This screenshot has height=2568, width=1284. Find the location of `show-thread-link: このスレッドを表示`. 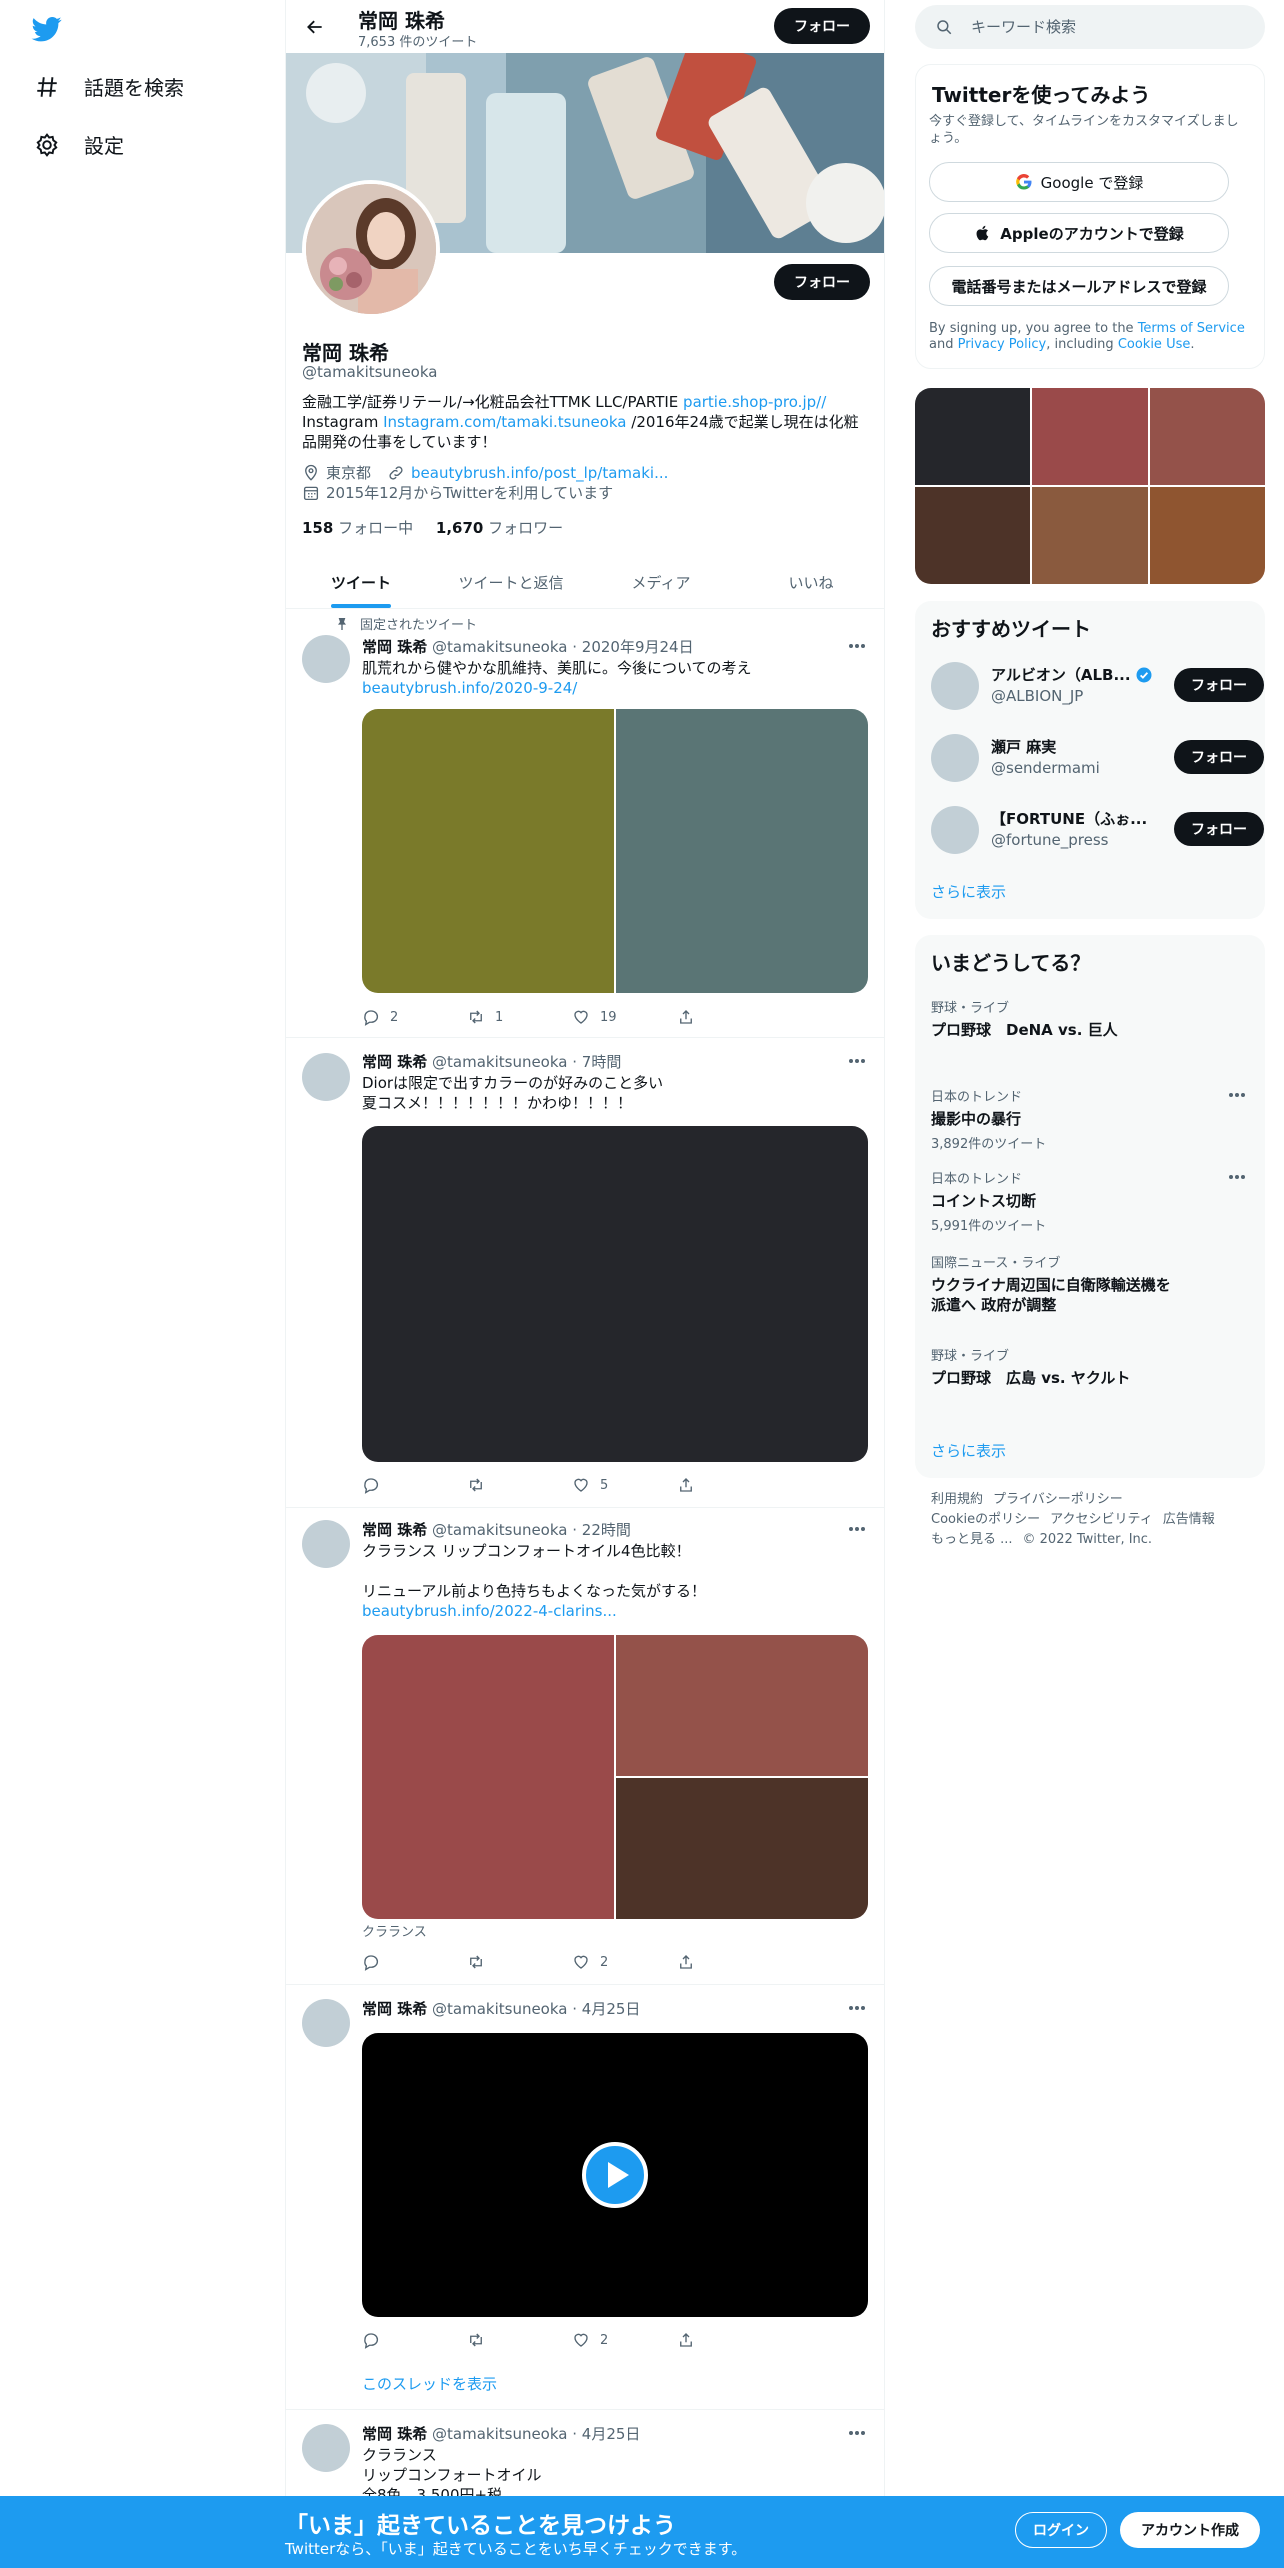

show-thread-link: このスレッドを表示 is located at coordinates (617, 2384).